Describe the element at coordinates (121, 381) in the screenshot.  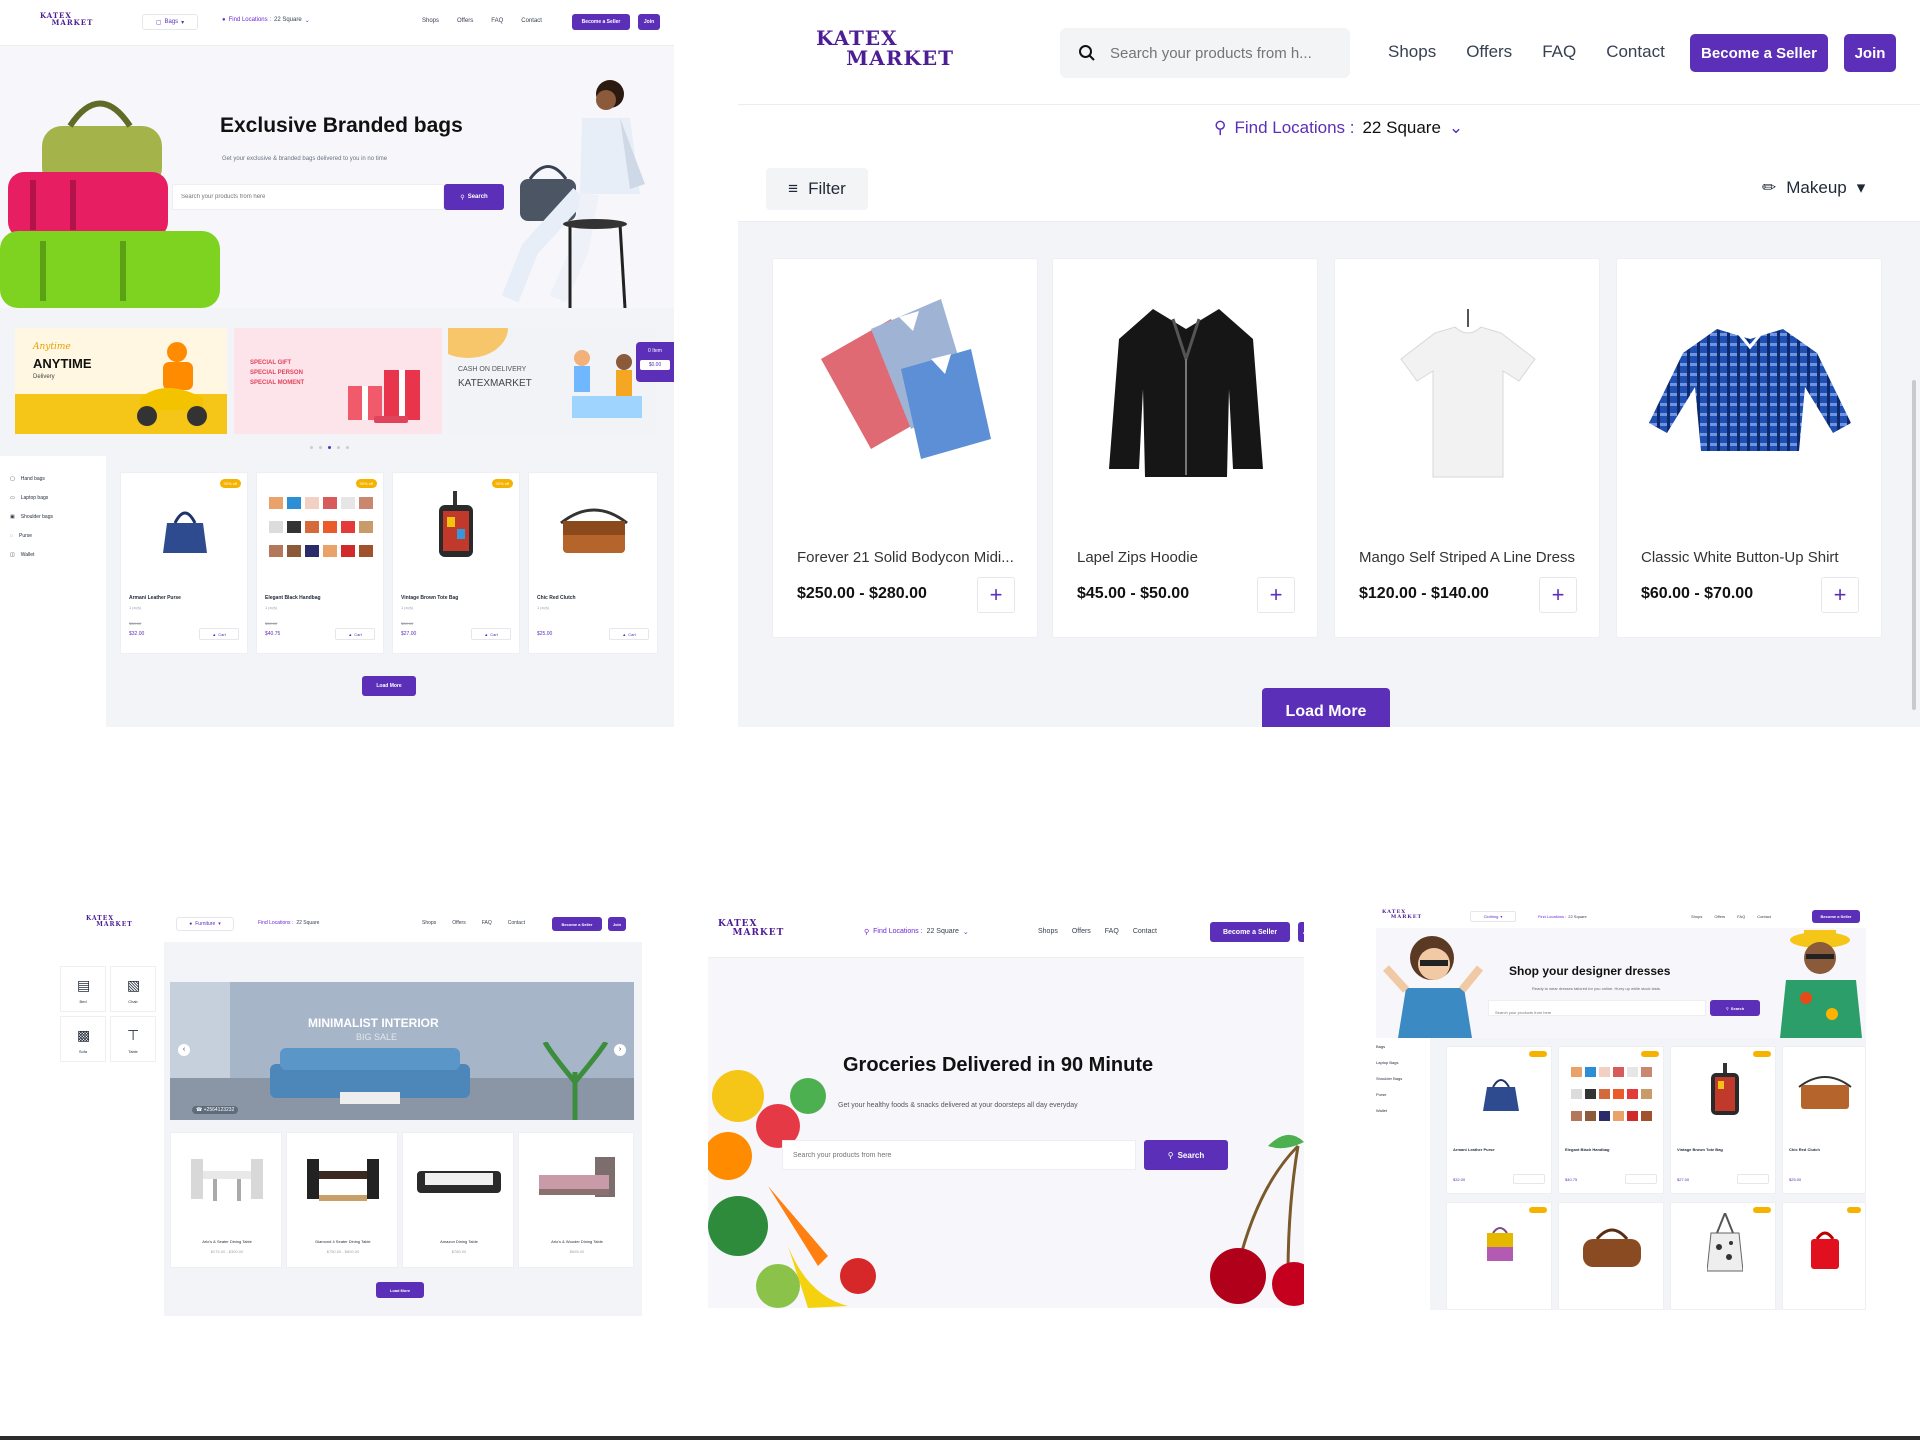
I see `promo-banner-delivery: Anytime ANYTIME Delivery` at that location.